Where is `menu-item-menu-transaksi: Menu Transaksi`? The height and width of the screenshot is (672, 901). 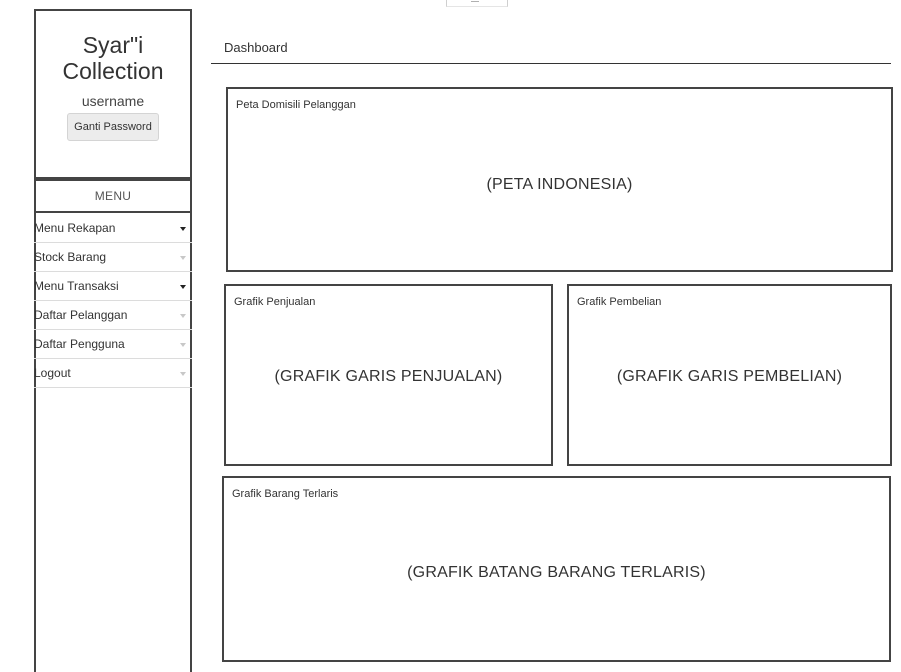
menu-item-menu-transaksi: Menu Transaksi is located at coordinates (113, 286).